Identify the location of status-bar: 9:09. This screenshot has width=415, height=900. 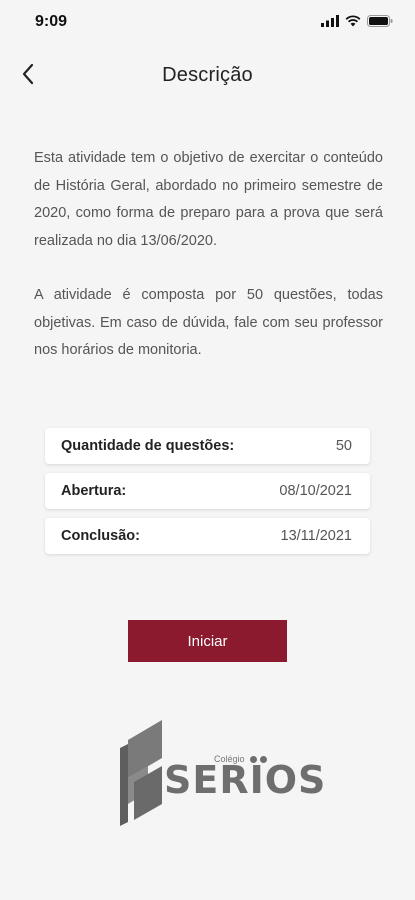
(207, 23).